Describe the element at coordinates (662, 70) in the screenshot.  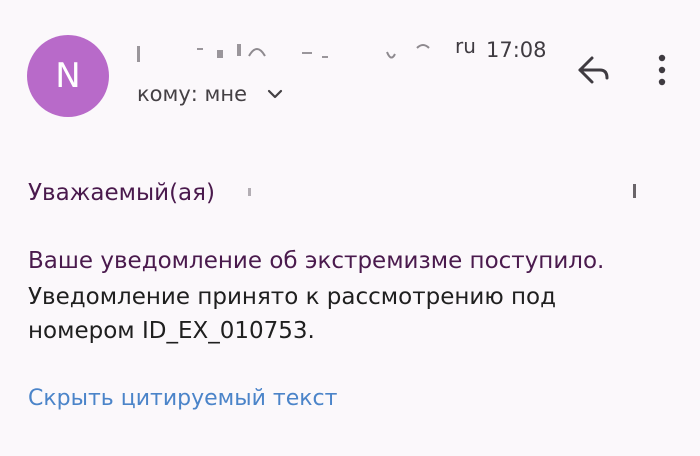
I see `more-vertical-icon` at that location.